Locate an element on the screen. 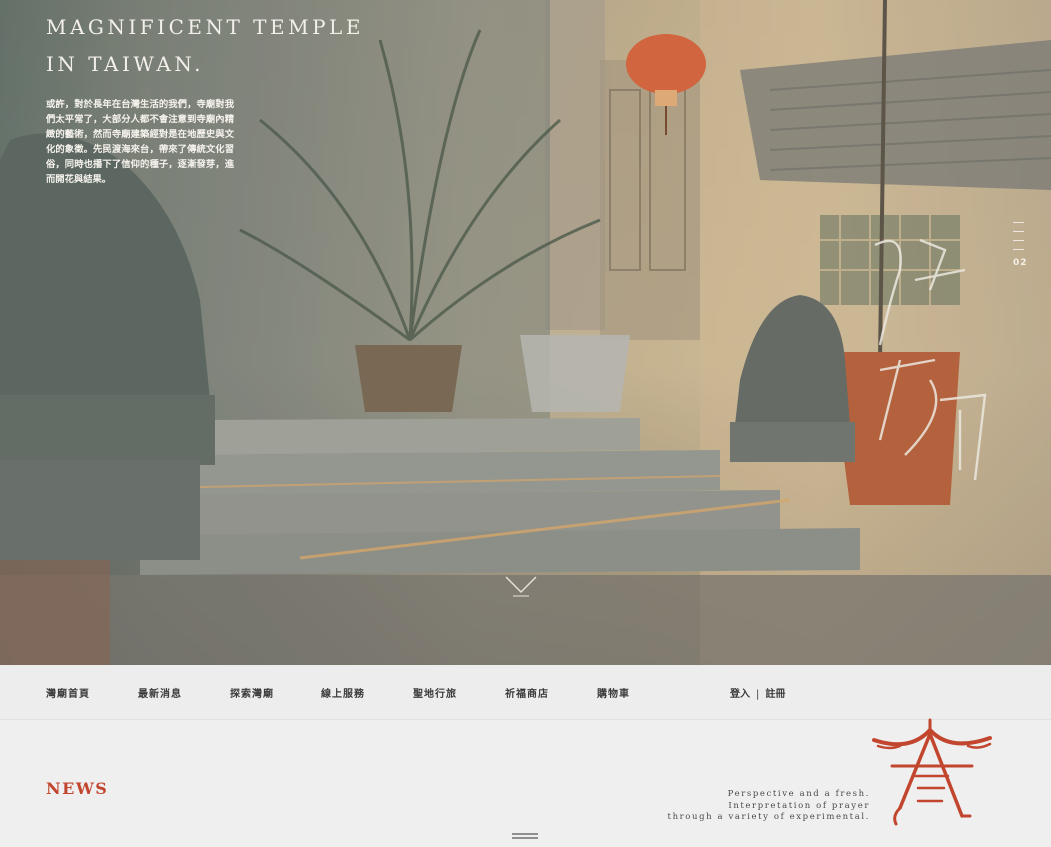 The height and width of the screenshot is (847, 1051). news-heading: NEWS is located at coordinates (77, 788).